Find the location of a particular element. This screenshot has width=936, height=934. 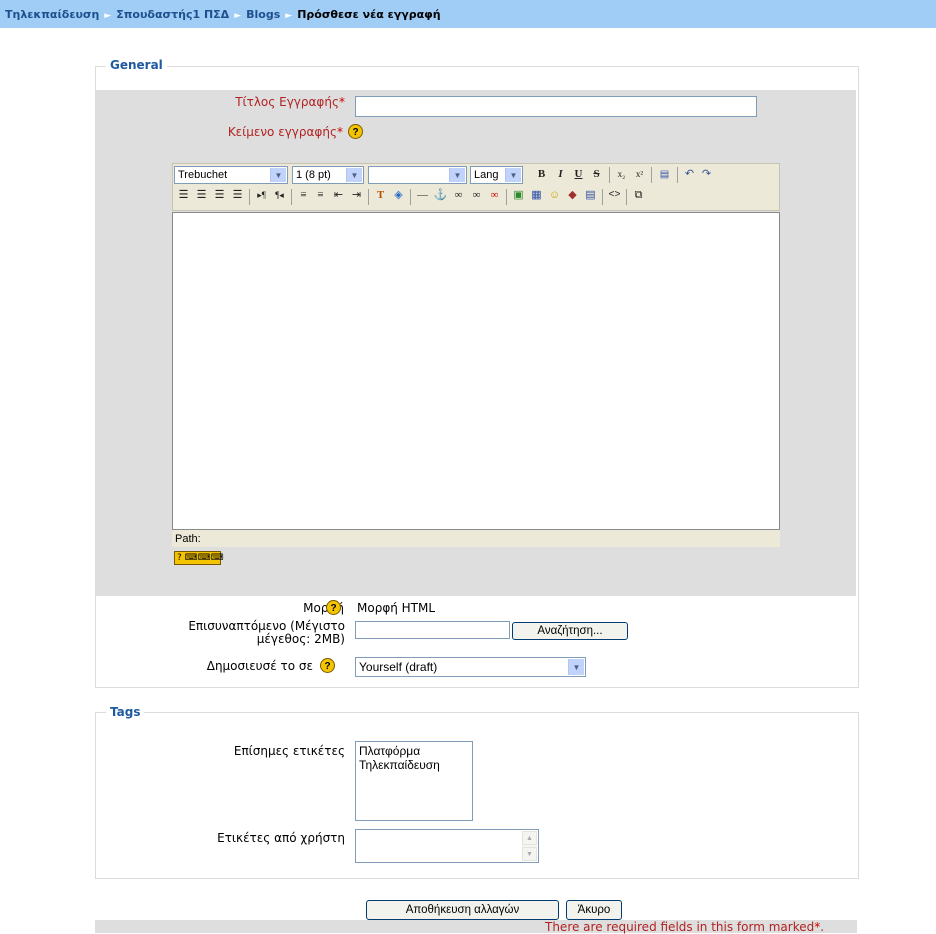

publish-help-icon: ? is located at coordinates (327, 665).